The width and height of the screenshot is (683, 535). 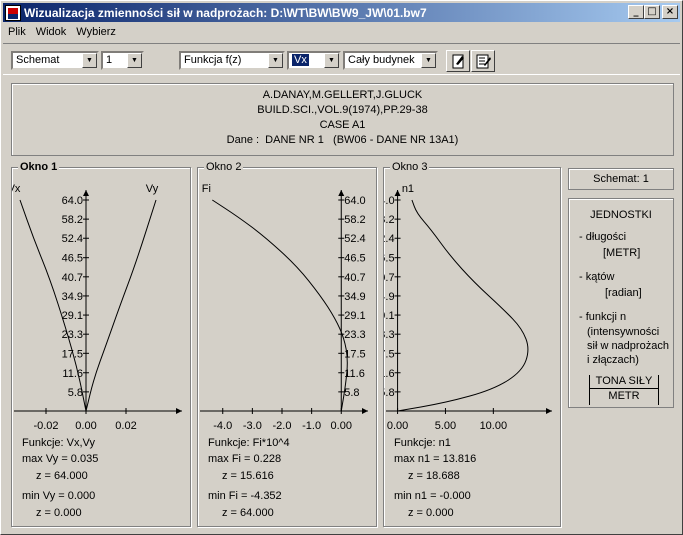 I want to click on series-label-n1: n1, so click(x=408, y=189).